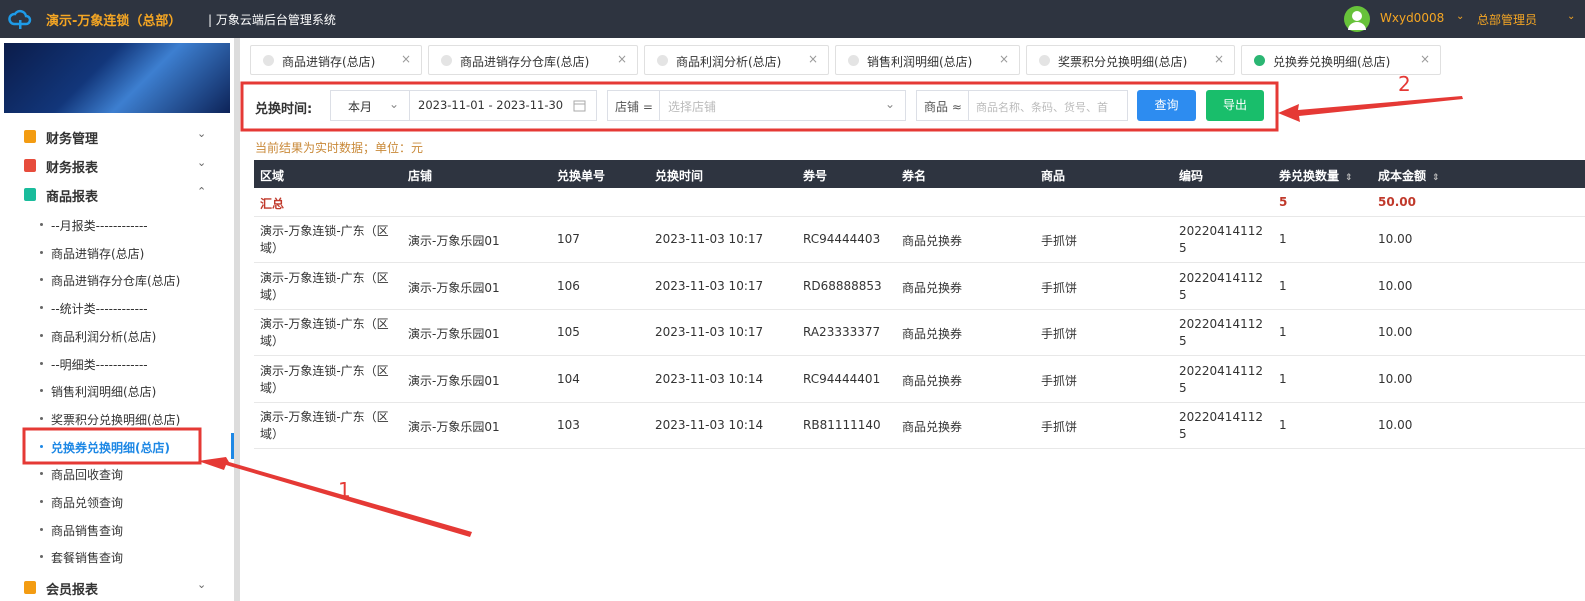  I want to click on sidebar-item-label: 商品进销存(总店), so click(98, 253).